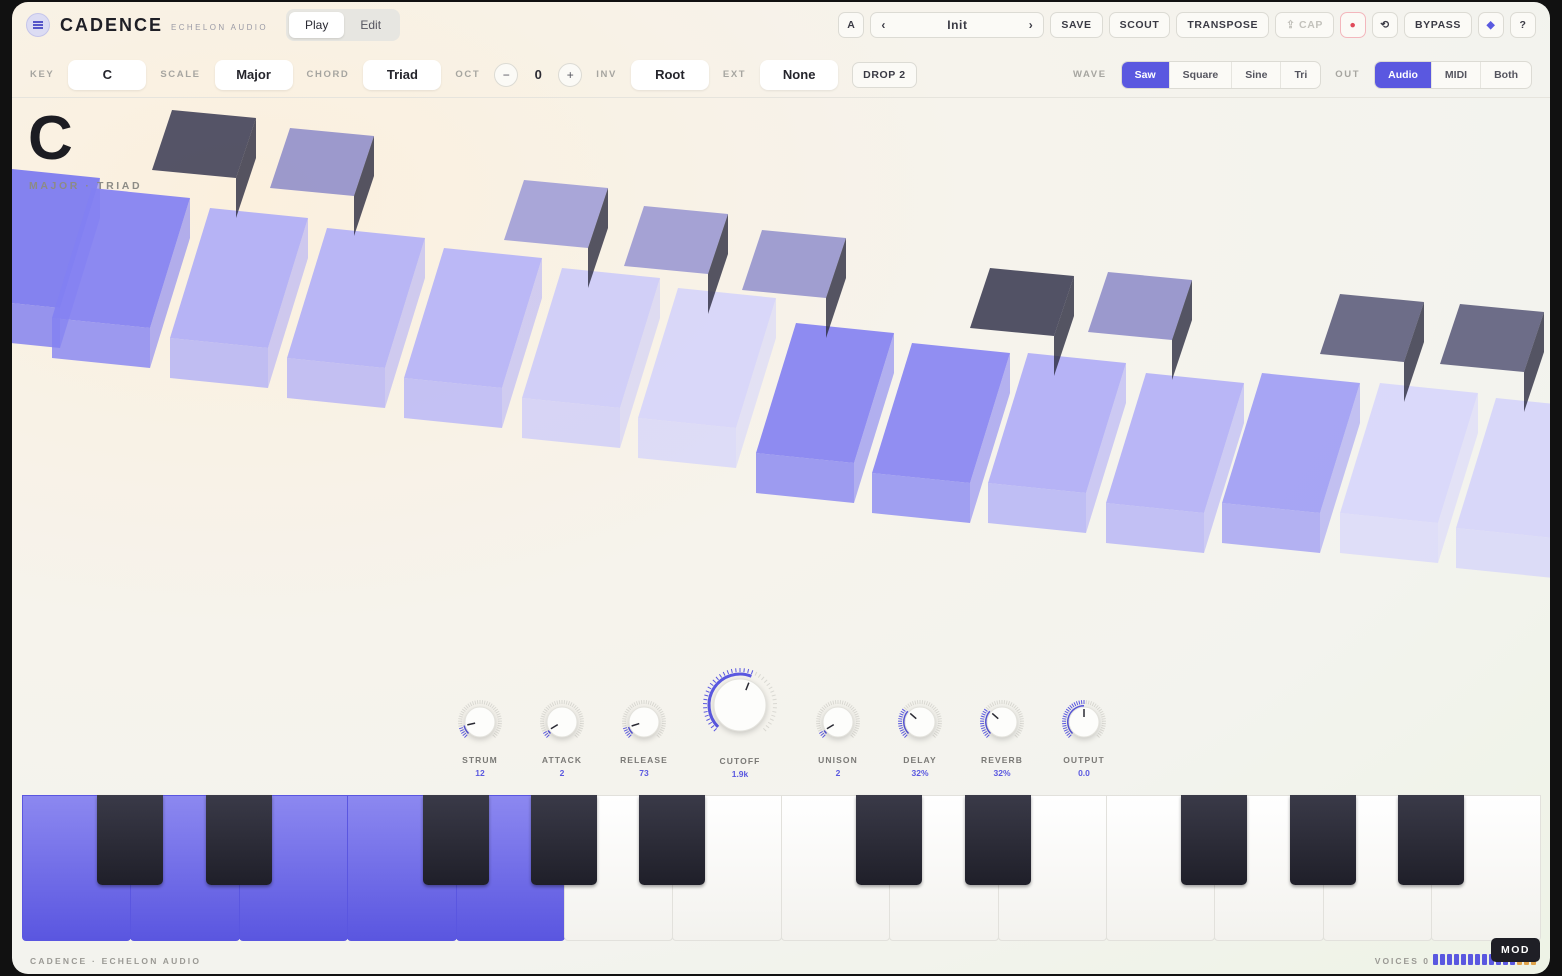  What do you see at coordinates (253, 74) in the screenshot?
I see `scale-select: Major` at bounding box center [253, 74].